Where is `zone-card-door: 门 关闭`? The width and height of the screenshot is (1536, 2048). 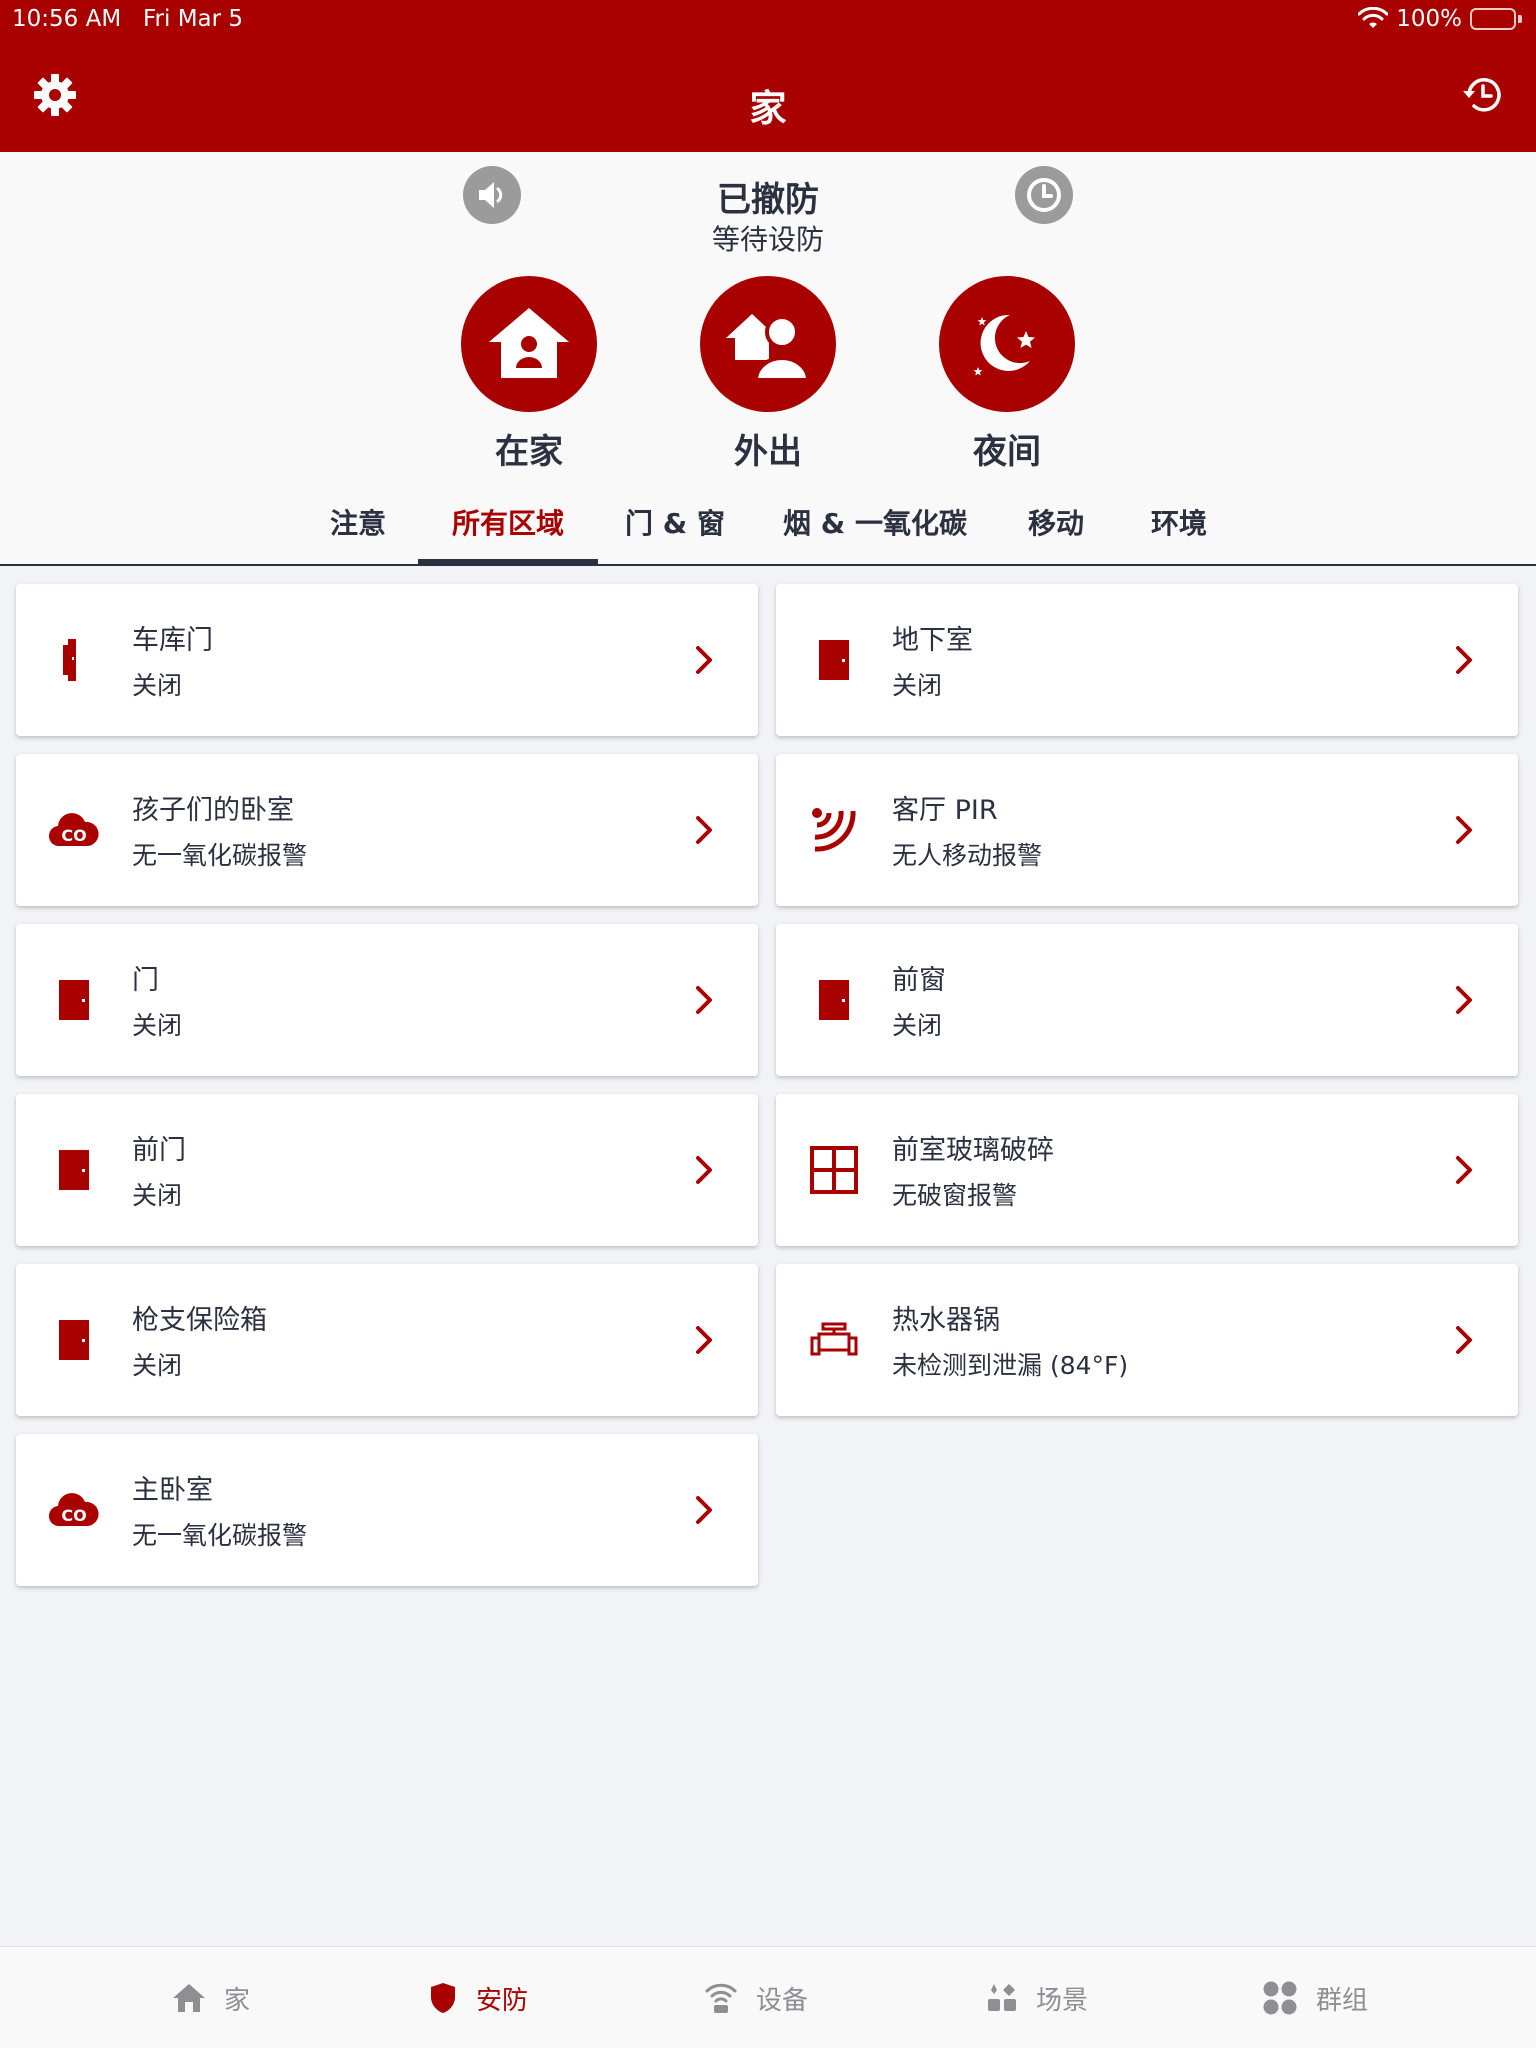
zone-card-door: 门 关闭 is located at coordinates (387, 1000).